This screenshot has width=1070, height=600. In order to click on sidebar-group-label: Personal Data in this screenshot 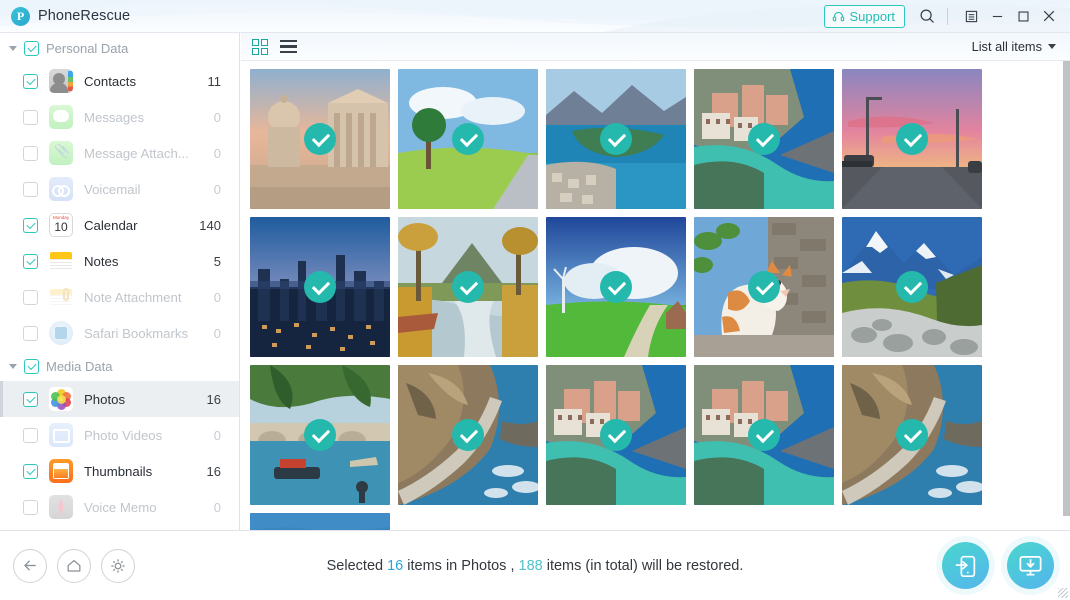, I will do `click(87, 48)`.